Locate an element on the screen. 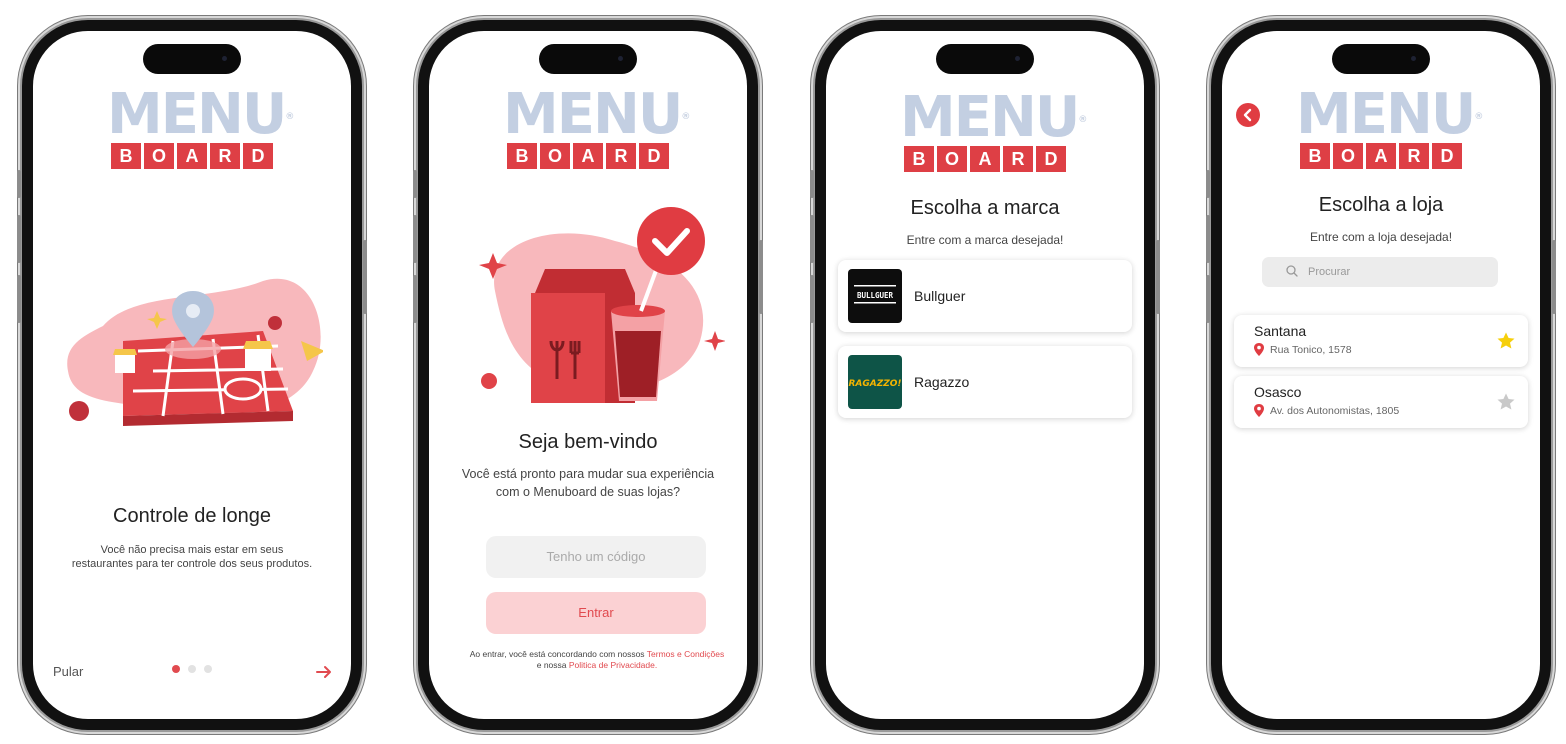 This screenshot has height=744, width=1566. pin-dot is located at coordinates (193, 311).